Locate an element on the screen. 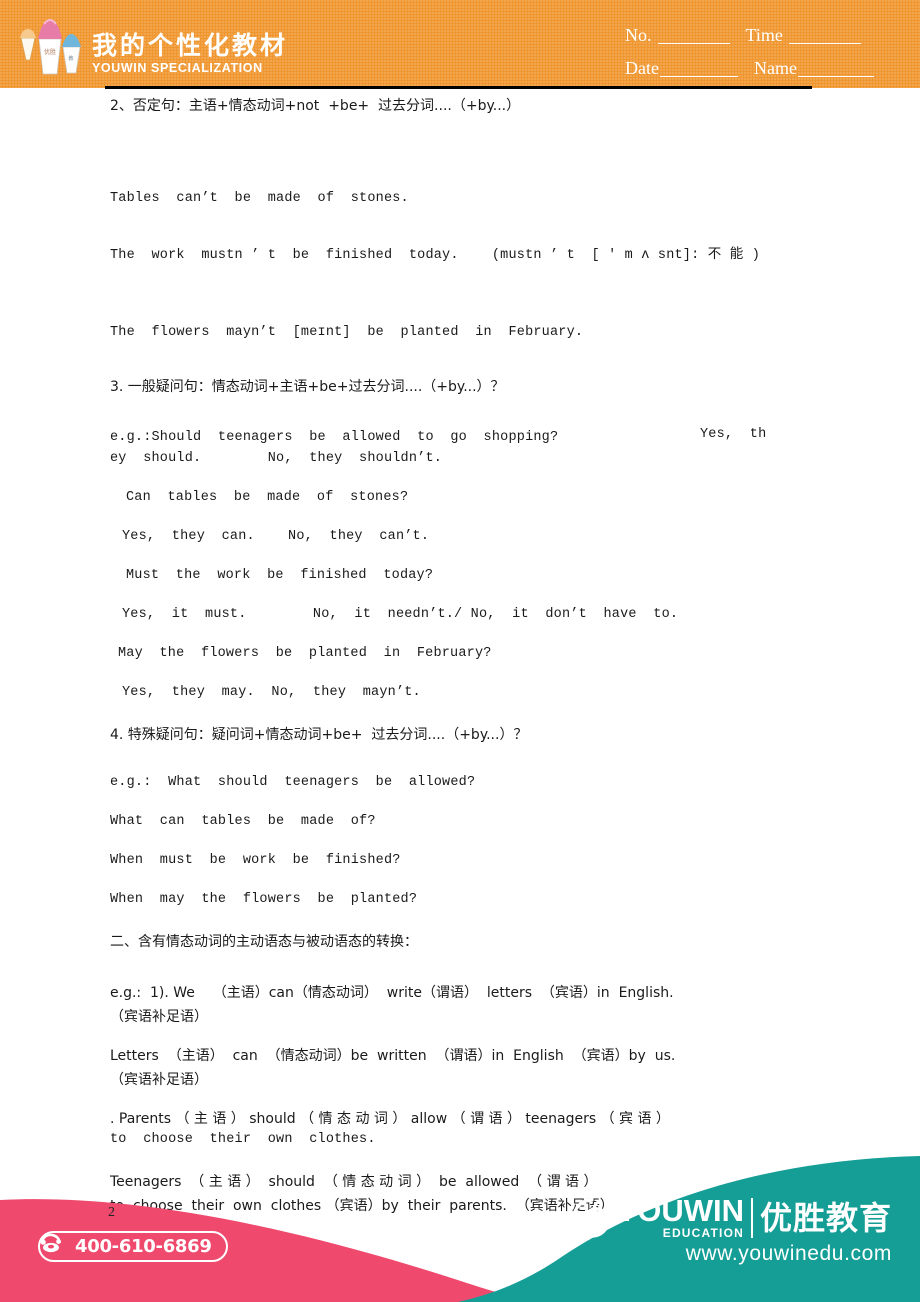 The image size is (920, 1302). answer-they-should: ey should. No, they shouldn’t. is located at coordinates (276, 458).